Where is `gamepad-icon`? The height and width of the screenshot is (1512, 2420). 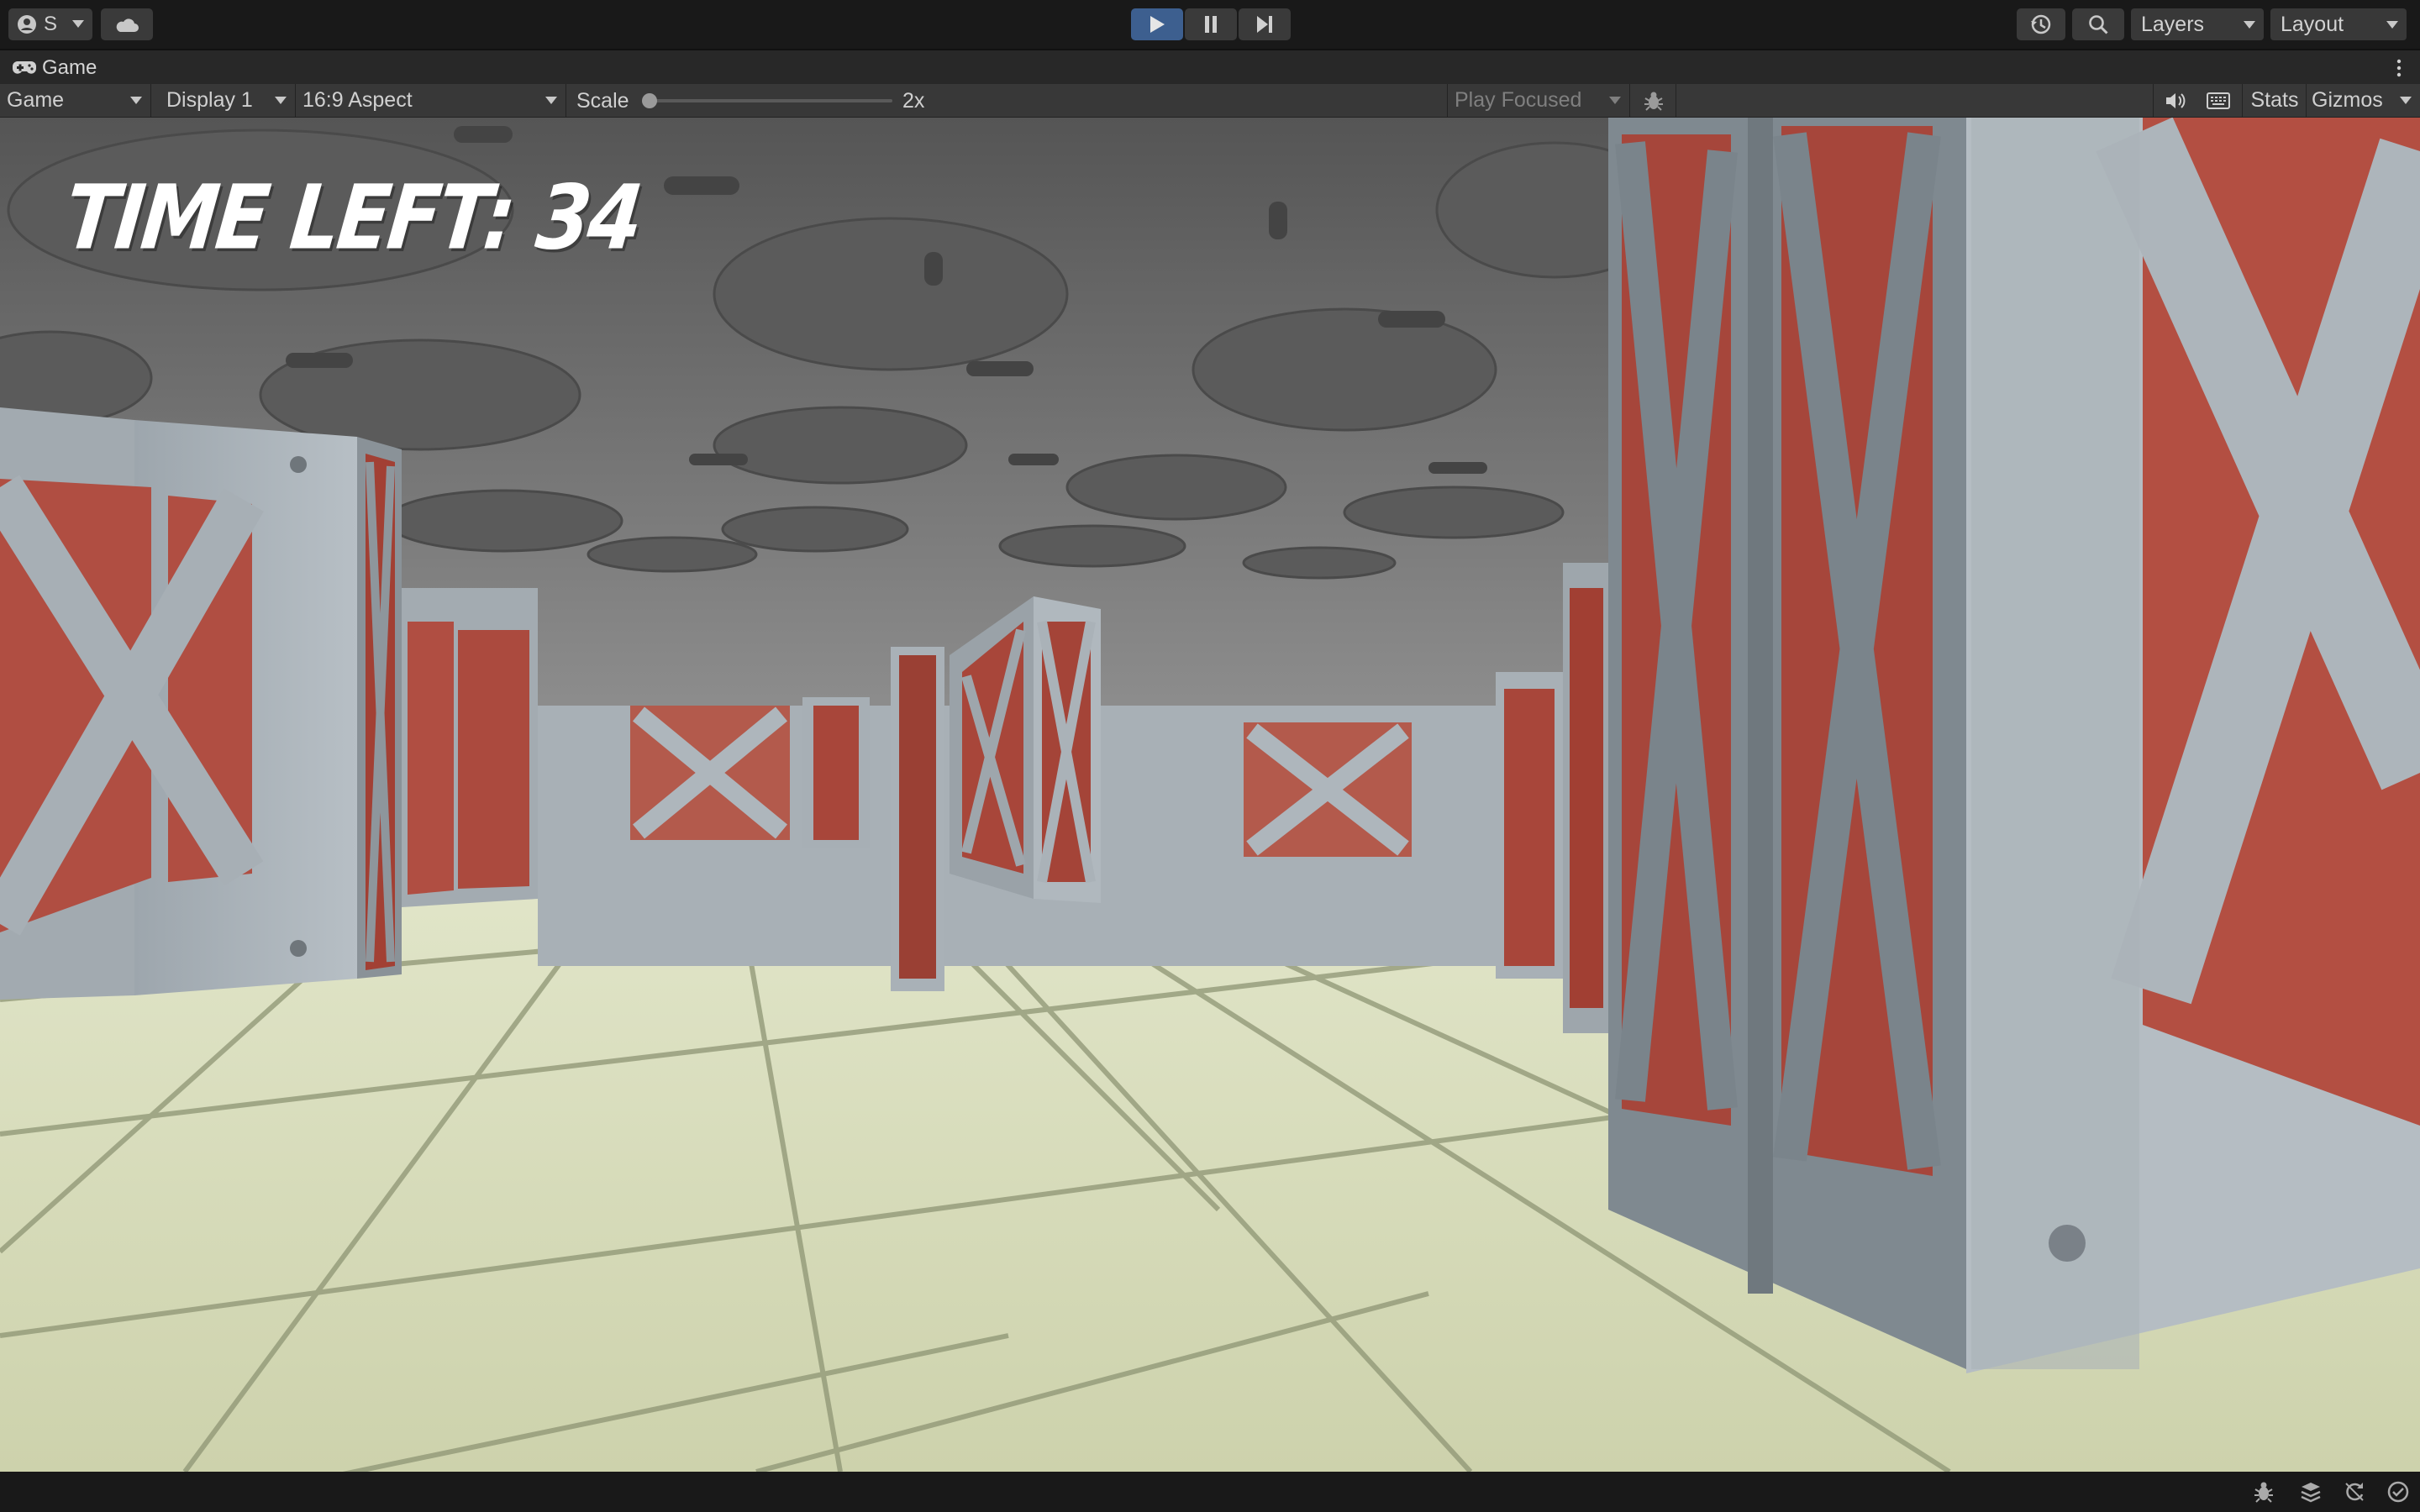 gamepad-icon is located at coordinates (24, 67).